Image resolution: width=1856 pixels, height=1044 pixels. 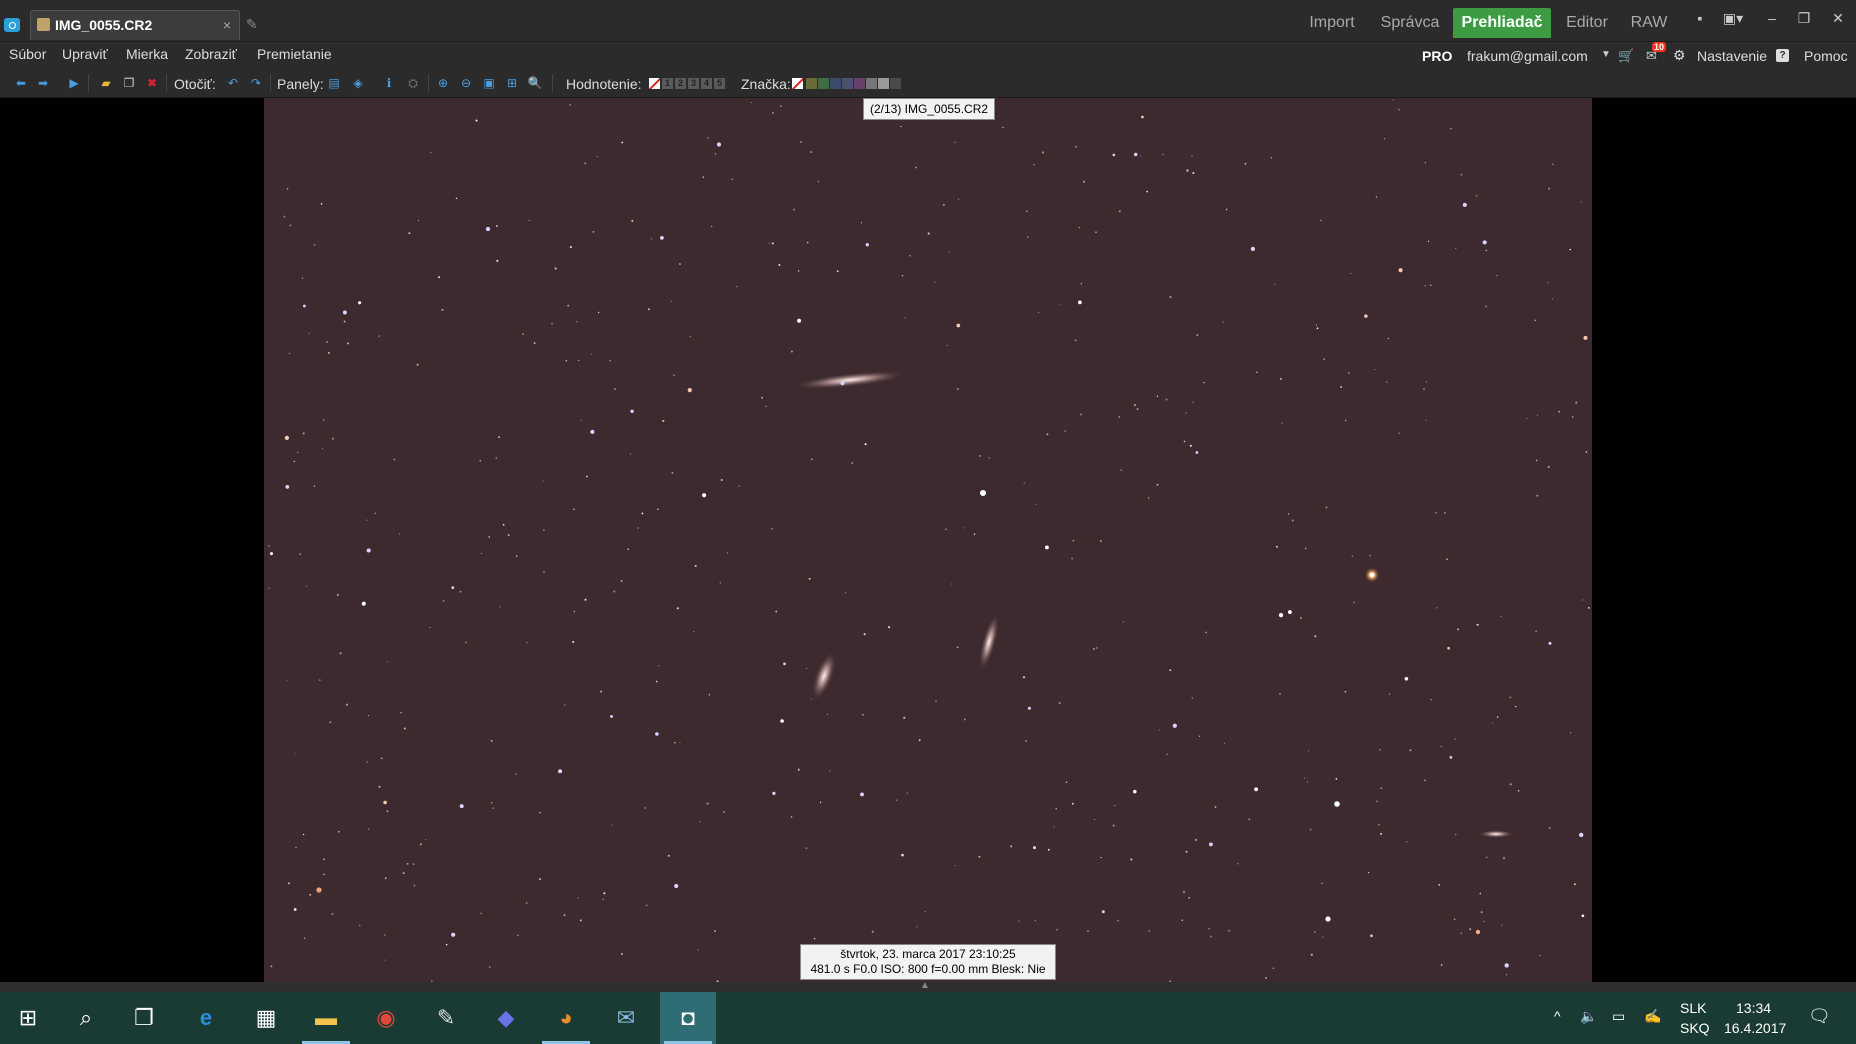 What do you see at coordinates (21, 83) in the screenshot?
I see `back-arrow-icon: ⬅` at bounding box center [21, 83].